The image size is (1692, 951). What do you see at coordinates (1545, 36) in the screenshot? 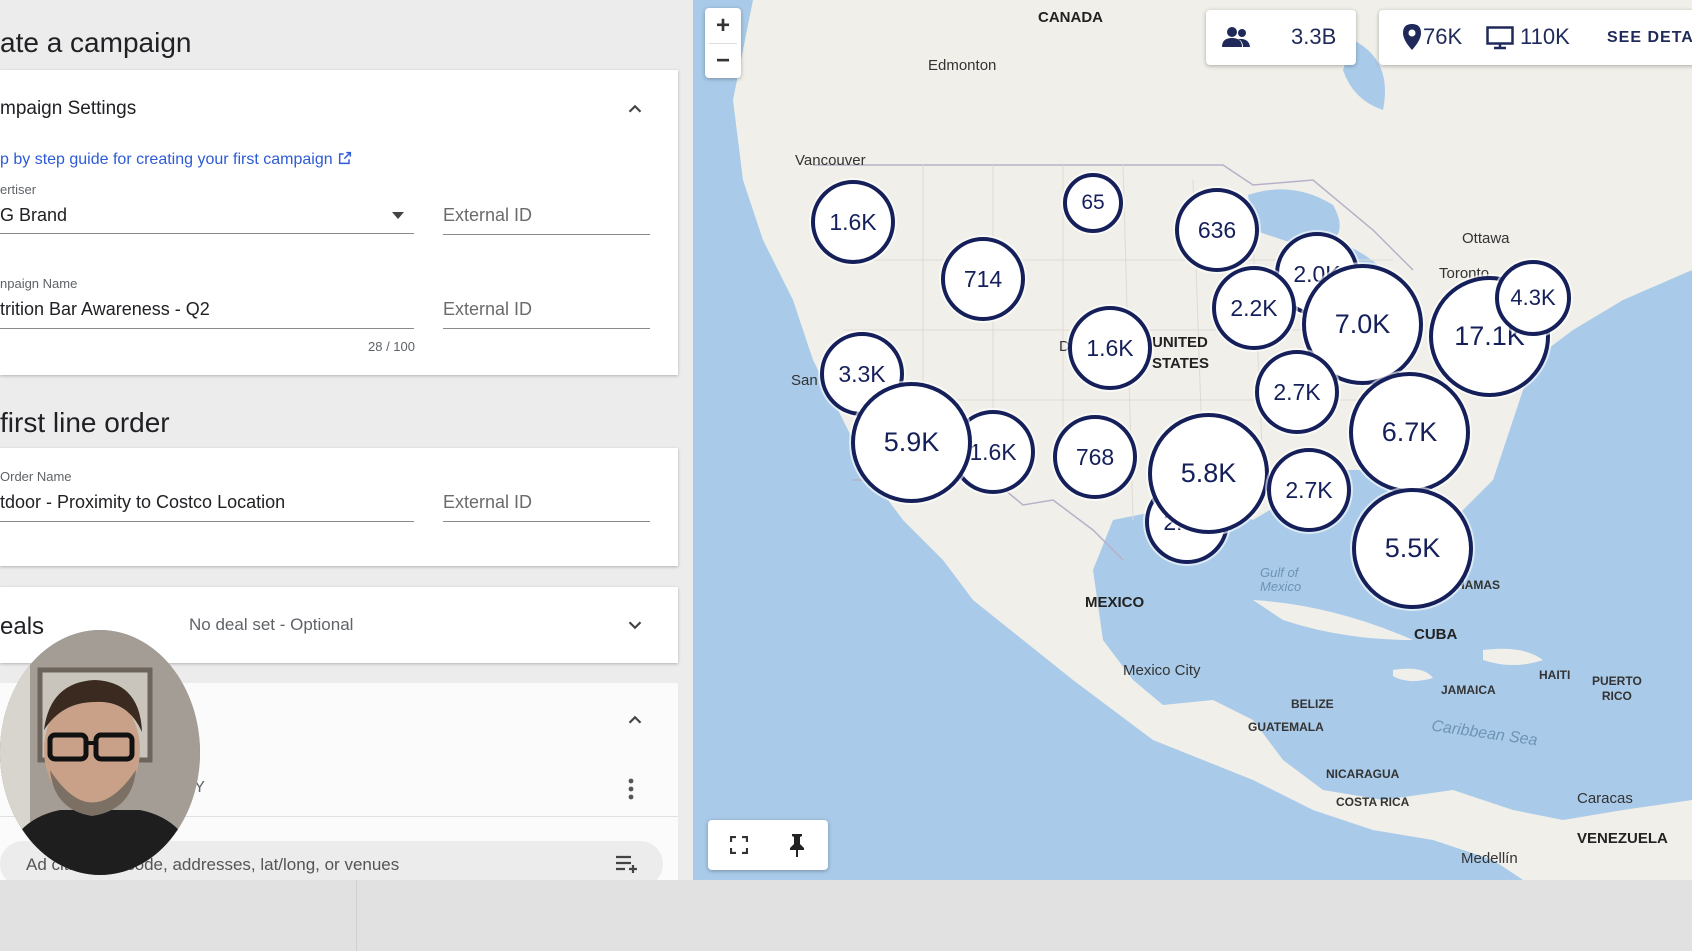
I see `screens-value: 110K` at bounding box center [1545, 36].